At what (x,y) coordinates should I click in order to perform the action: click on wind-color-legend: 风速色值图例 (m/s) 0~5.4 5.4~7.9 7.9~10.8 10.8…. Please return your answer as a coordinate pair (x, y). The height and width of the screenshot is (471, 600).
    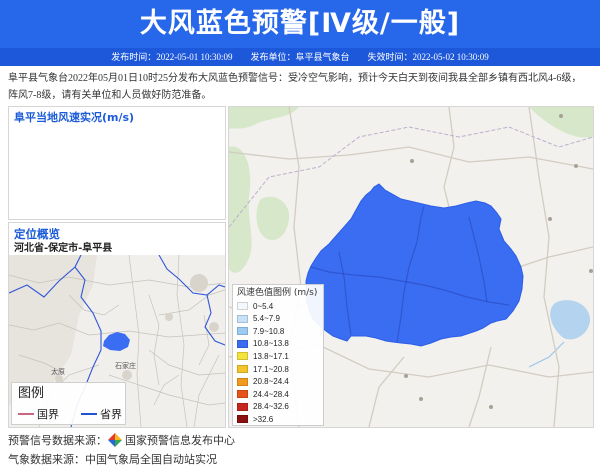
    Looking at the image, I should click on (278, 355).